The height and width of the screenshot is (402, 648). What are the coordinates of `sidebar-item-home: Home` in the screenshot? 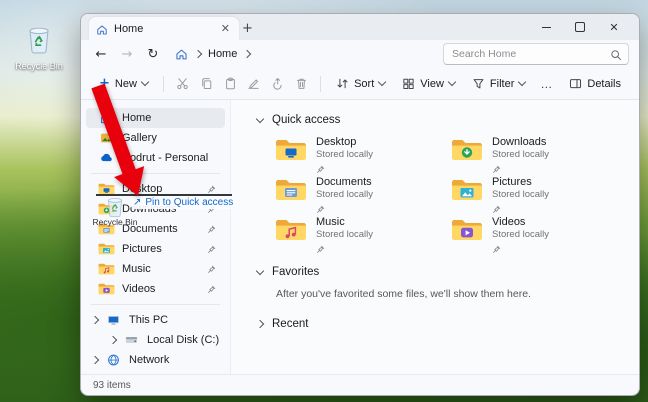 It's located at (155, 118).